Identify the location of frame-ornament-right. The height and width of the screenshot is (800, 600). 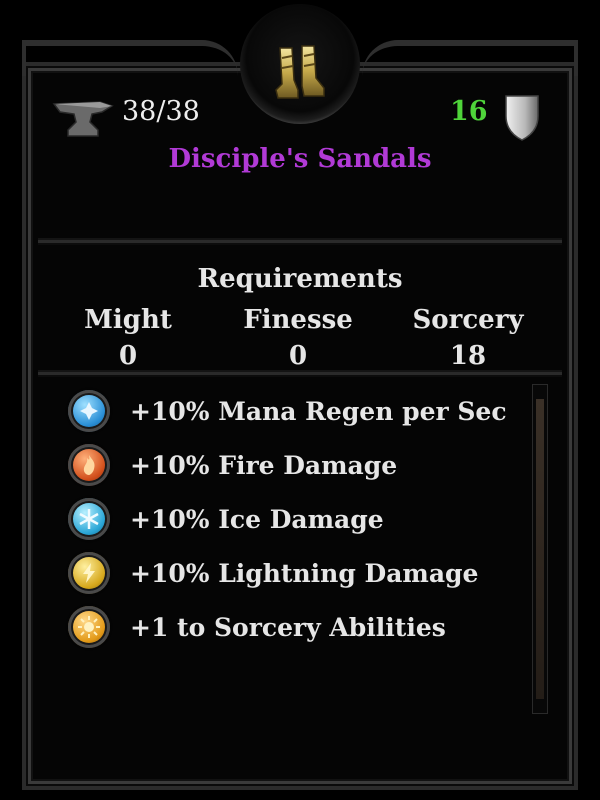
(470, 58).